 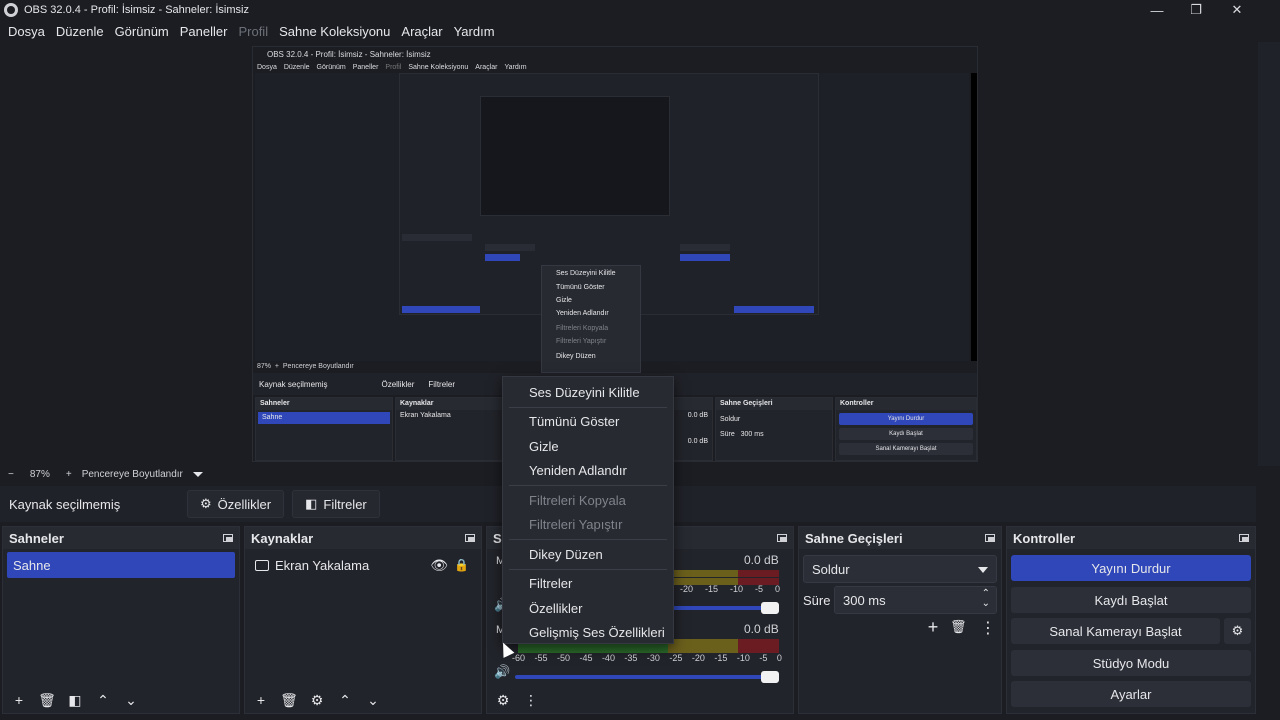 What do you see at coordinates (933, 627) in the screenshot?
I see `add-transition-icon: +` at bounding box center [933, 627].